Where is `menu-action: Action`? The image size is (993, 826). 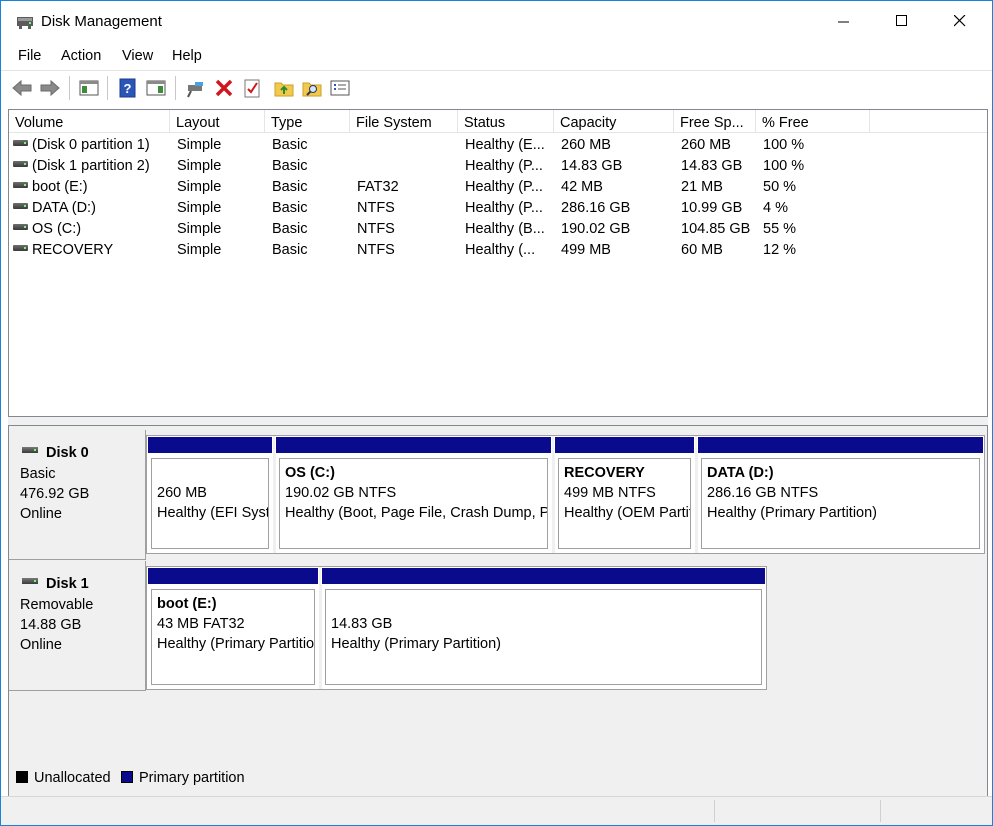
menu-action: Action is located at coordinates (81, 56).